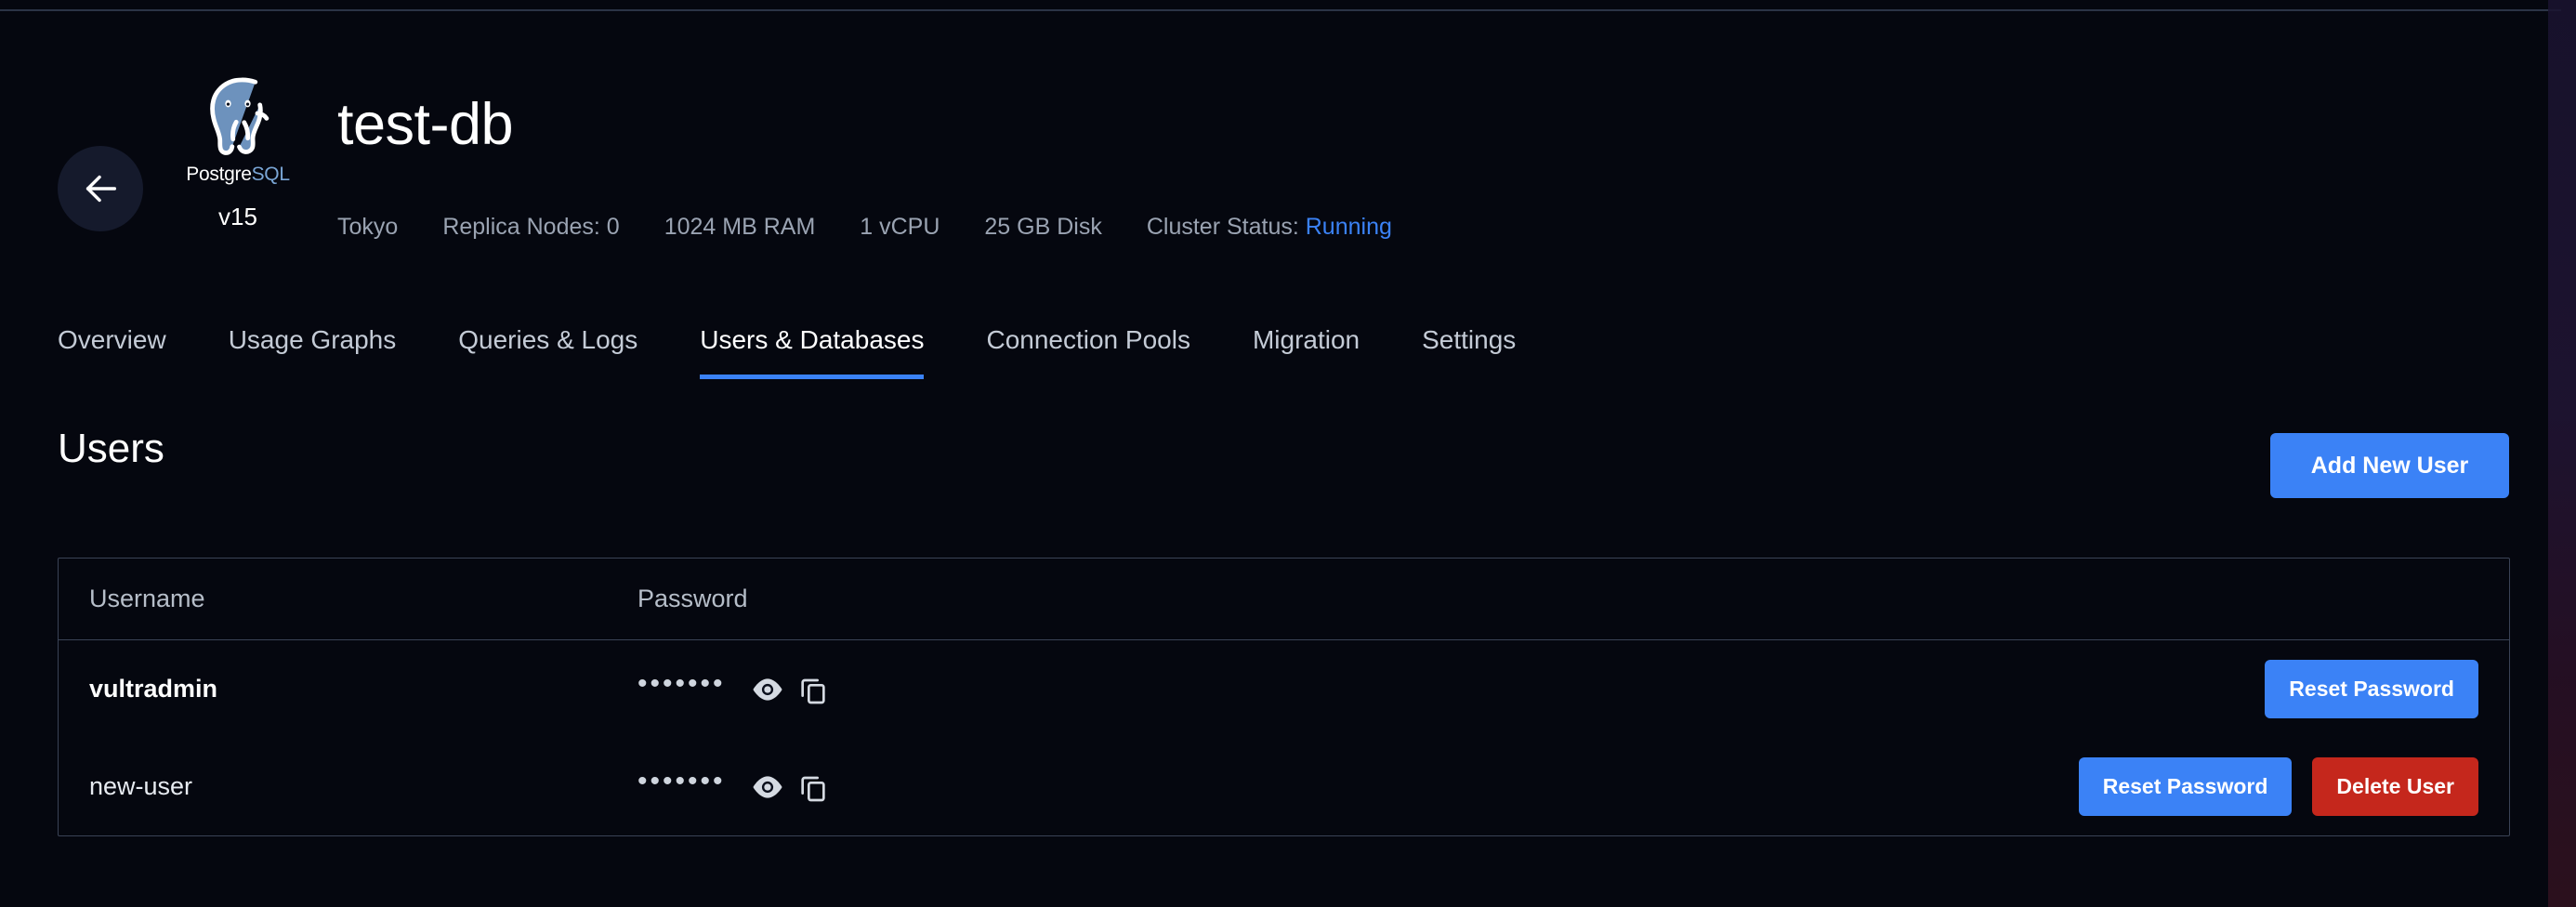  I want to click on add-new-user-button: Add New User, so click(2389, 465).